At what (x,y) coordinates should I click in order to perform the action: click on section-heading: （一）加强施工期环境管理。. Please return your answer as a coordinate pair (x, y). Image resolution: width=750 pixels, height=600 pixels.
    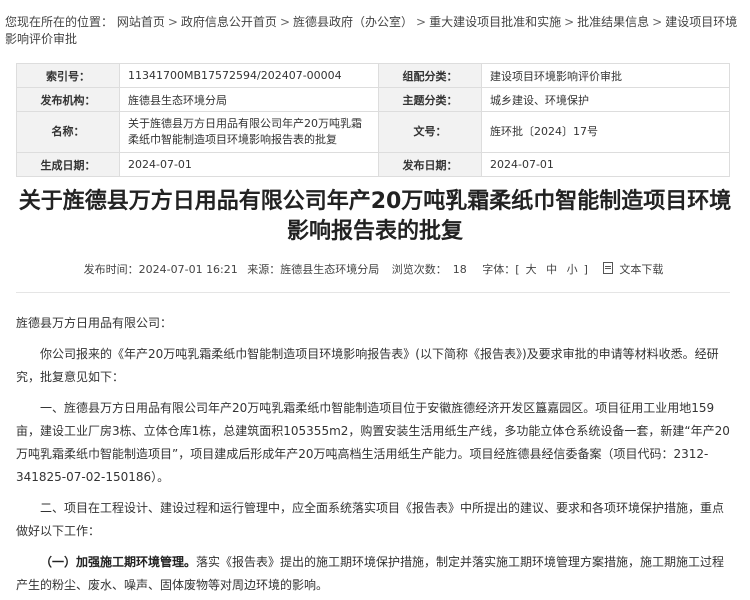
    Looking at the image, I should click on (118, 562).